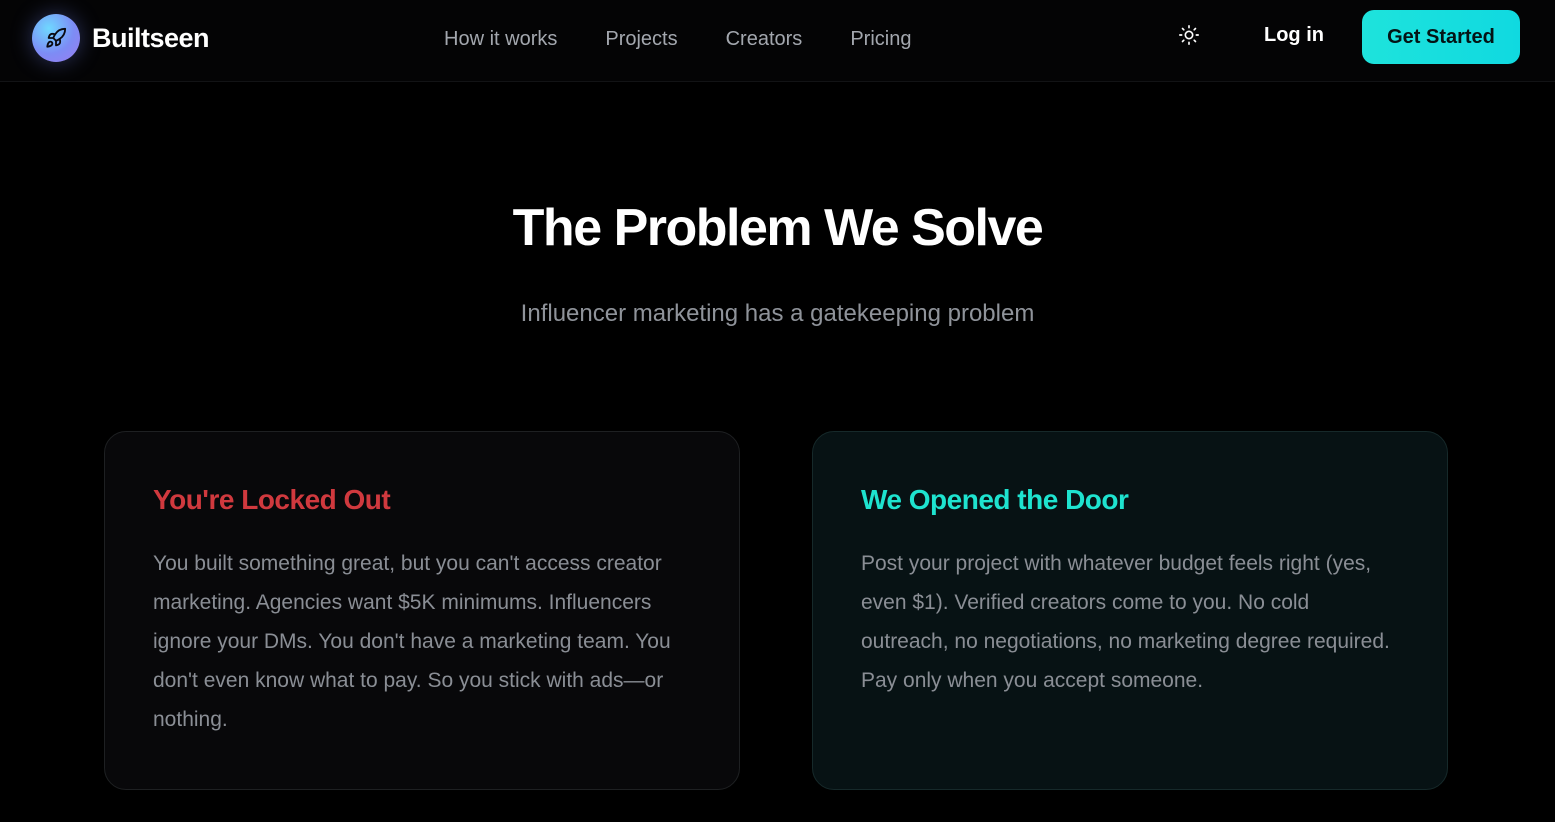 This screenshot has width=1555, height=822. Describe the element at coordinates (272, 499) in the screenshot. I see `problem-card-title: You're Locked Out` at that location.